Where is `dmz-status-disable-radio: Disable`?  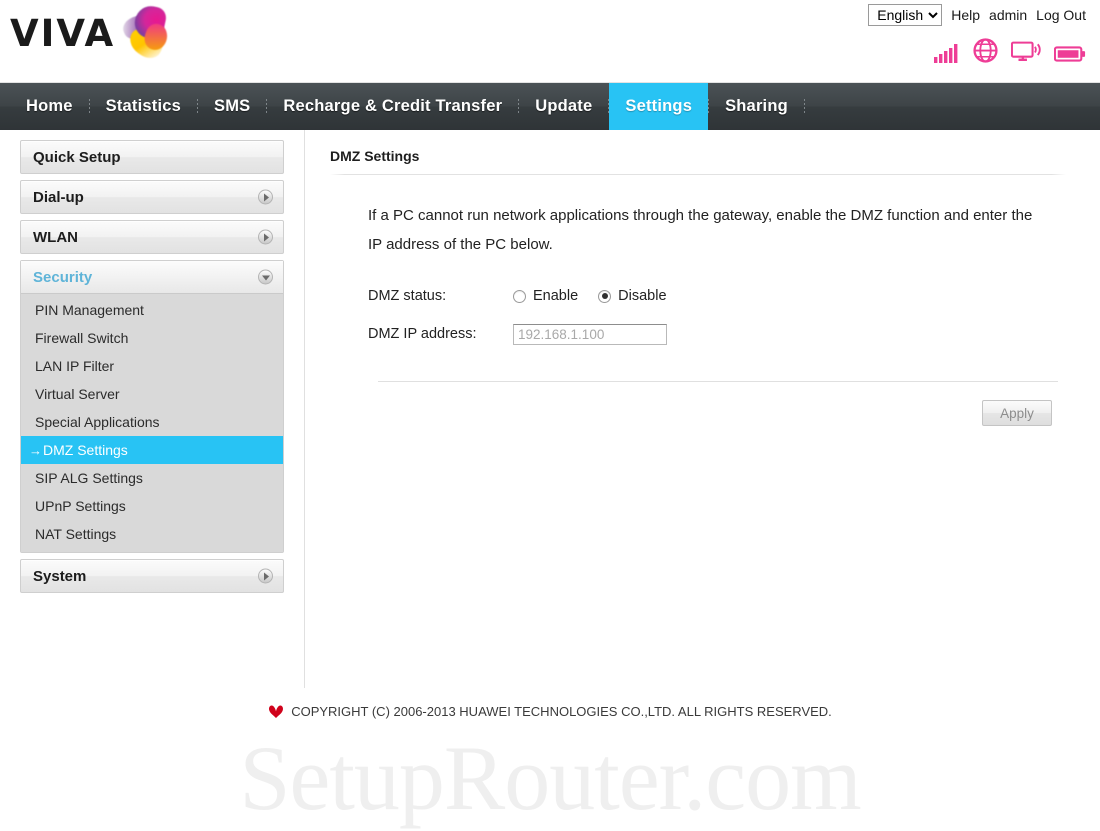
dmz-status-disable-radio: Disable is located at coordinates (632, 296).